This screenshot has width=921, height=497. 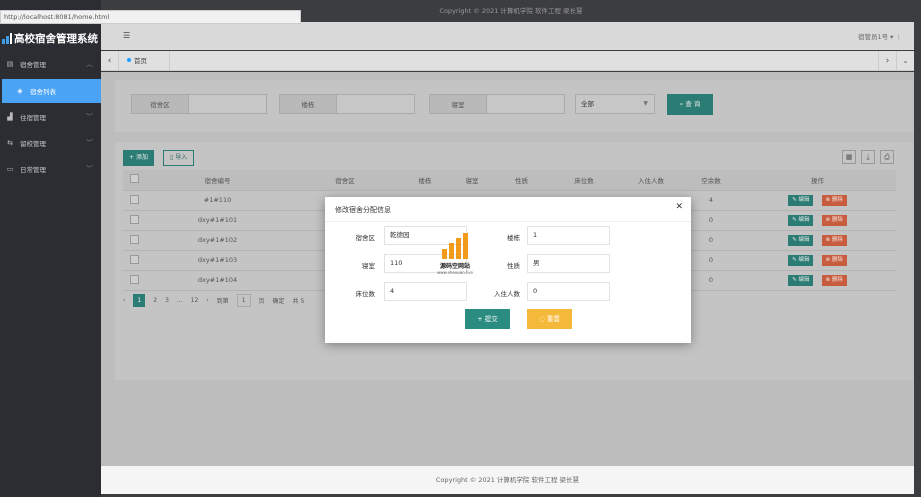 I want to click on area-label: 宿舍区, so click(x=365, y=238).